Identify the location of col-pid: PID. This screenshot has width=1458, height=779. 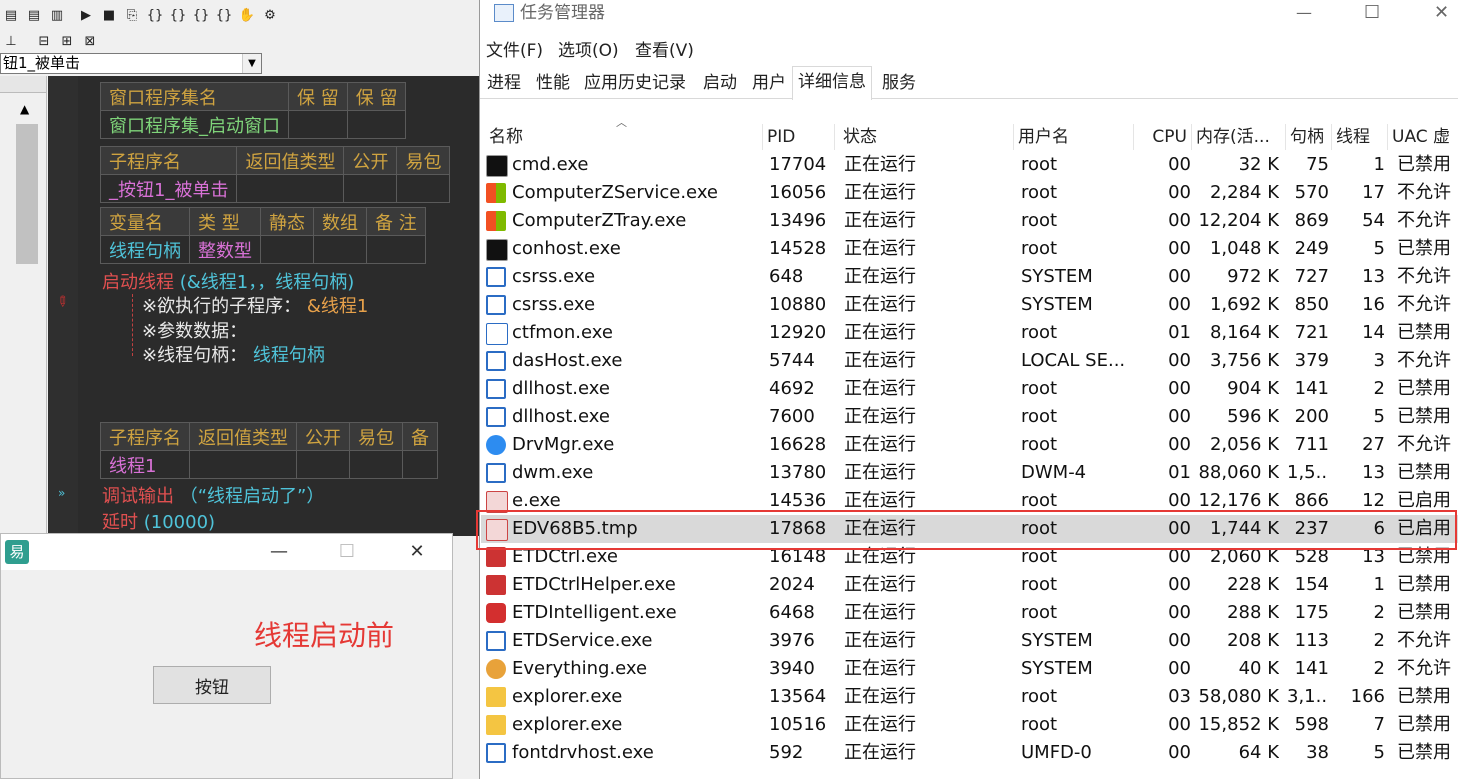
(799, 137).